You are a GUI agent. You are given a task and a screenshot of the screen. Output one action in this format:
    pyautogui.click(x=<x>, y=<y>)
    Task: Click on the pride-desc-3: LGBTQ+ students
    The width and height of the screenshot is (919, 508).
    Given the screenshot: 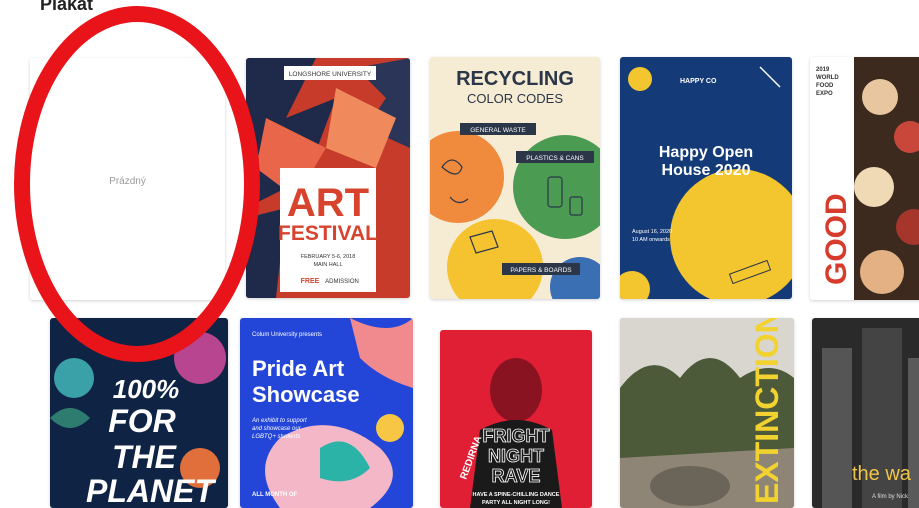 What is the action you would take?
    pyautogui.click(x=276, y=437)
    